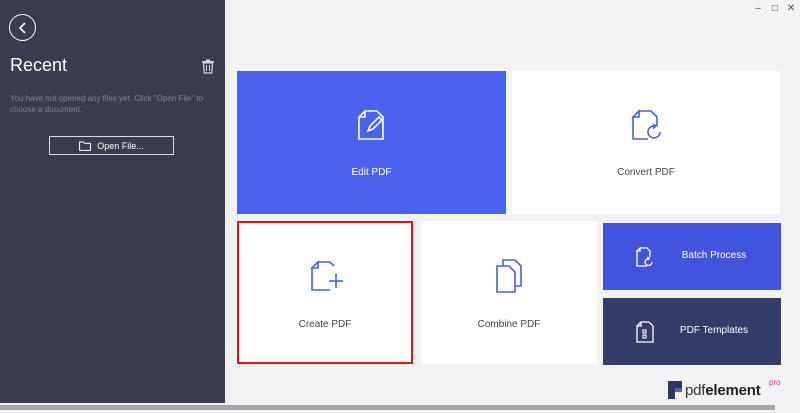 This screenshot has width=800, height=413. What do you see at coordinates (326, 275) in the screenshot?
I see `create-document-icon` at bounding box center [326, 275].